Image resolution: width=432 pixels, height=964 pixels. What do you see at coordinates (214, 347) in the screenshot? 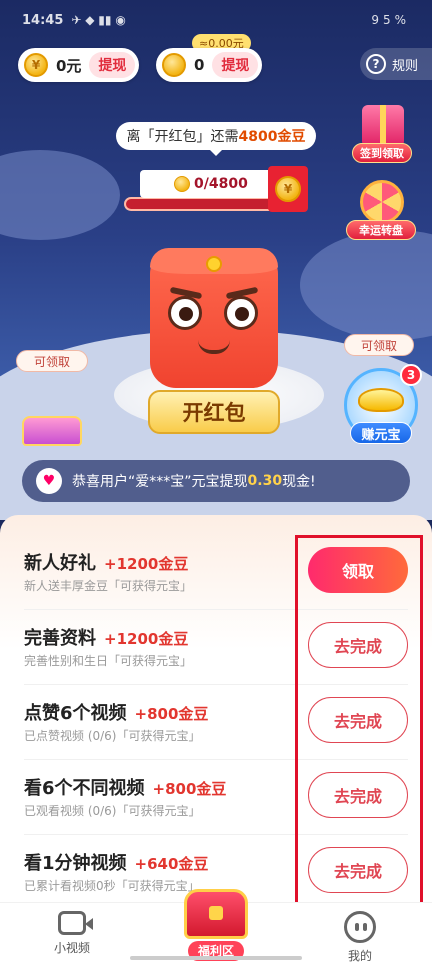
I see `mouth` at bounding box center [214, 347].